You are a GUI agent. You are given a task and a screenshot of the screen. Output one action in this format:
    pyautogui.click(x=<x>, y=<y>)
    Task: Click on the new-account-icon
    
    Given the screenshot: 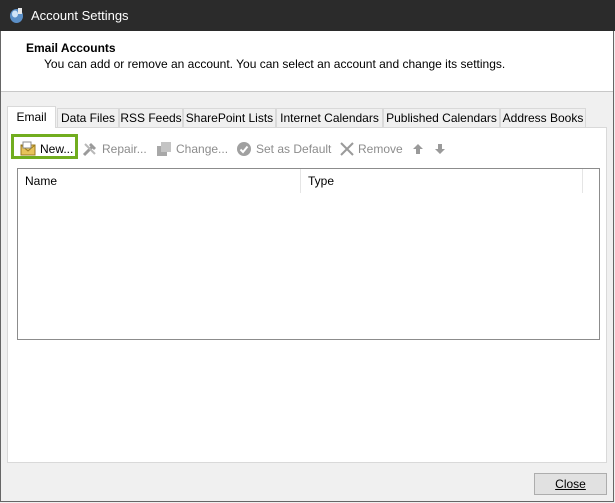 What is the action you would take?
    pyautogui.click(x=28, y=148)
    